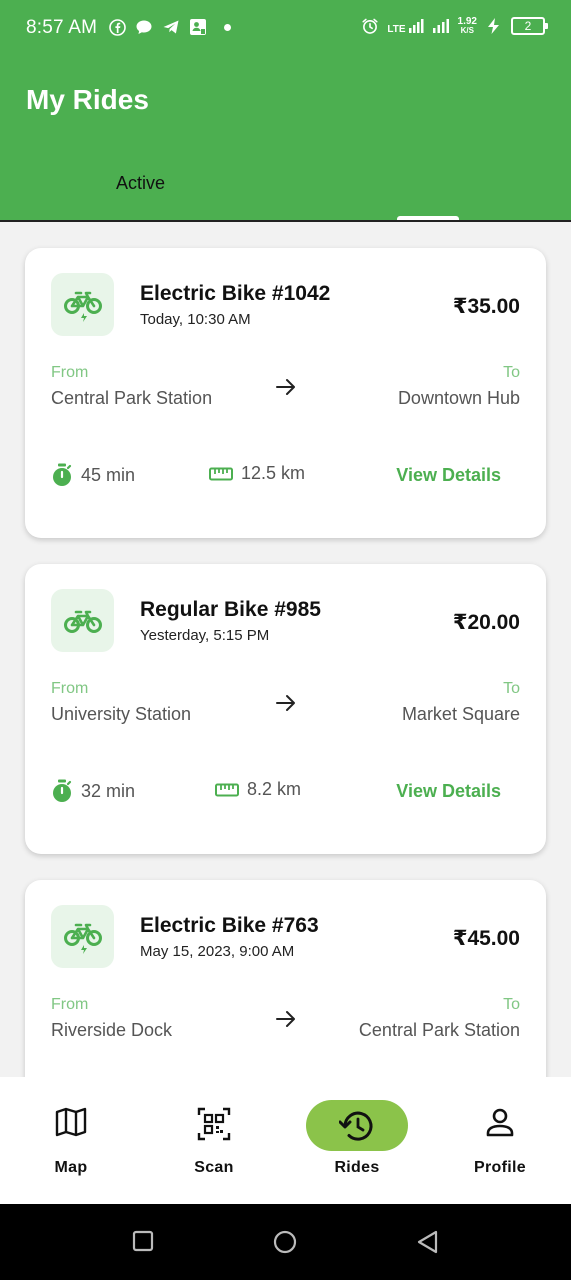 This screenshot has height=1280, width=571. What do you see at coordinates (357, 1167) in the screenshot?
I see `nav-label-rides: Rides` at bounding box center [357, 1167].